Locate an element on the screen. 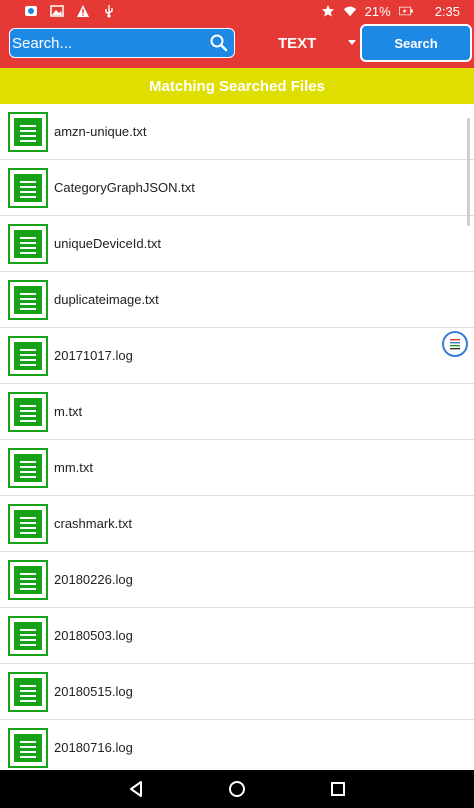  file-name: CategoryGraphJSON.txt is located at coordinates (124, 187).